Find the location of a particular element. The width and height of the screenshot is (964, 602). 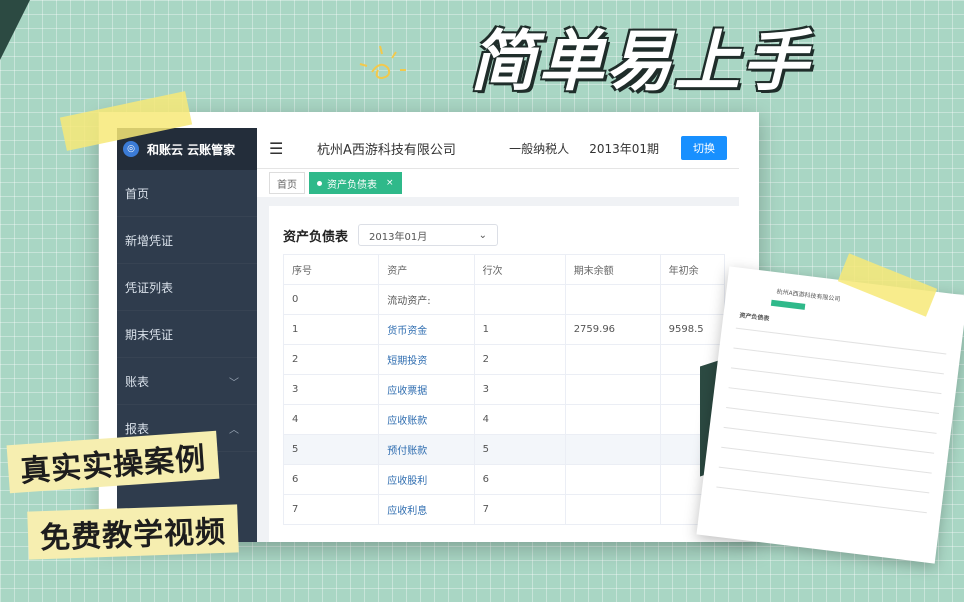

table-row: 4 应收账款 4 is located at coordinates (504, 419).